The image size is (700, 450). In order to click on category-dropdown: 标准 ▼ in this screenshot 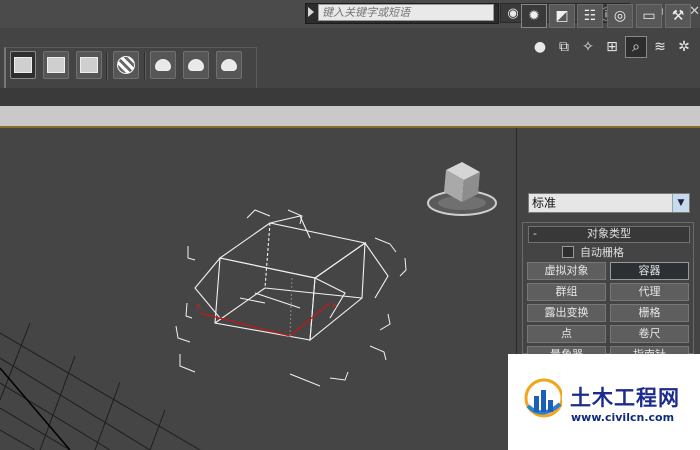, I will do `click(609, 203)`.